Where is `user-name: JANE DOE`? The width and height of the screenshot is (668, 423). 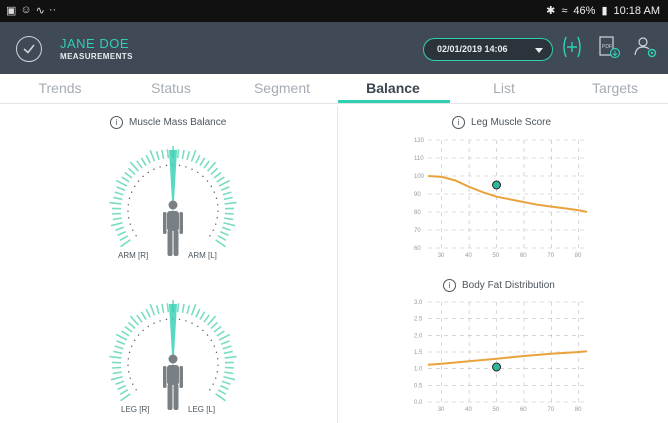
user-name: JANE DOE is located at coordinates (95, 43).